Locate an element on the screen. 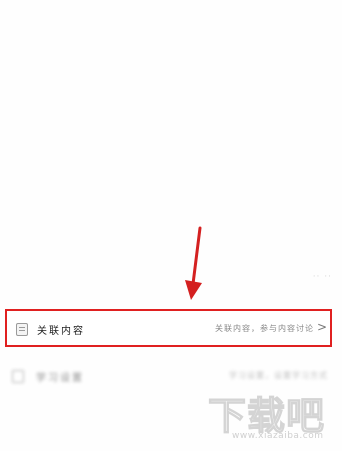  blurred-row-description: 学习设置，设置学习方式 is located at coordinates (278, 375).